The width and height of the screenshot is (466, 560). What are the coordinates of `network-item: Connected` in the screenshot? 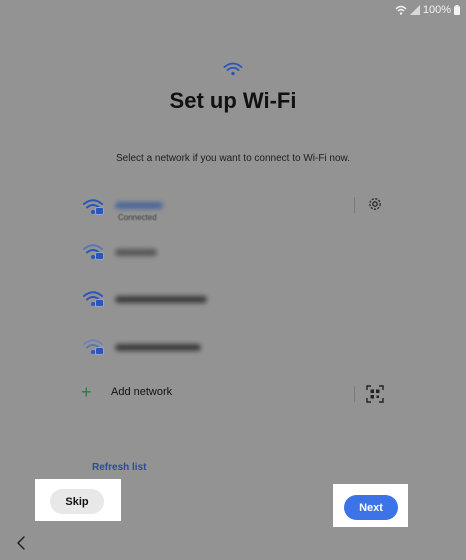 It's located at (233, 211).